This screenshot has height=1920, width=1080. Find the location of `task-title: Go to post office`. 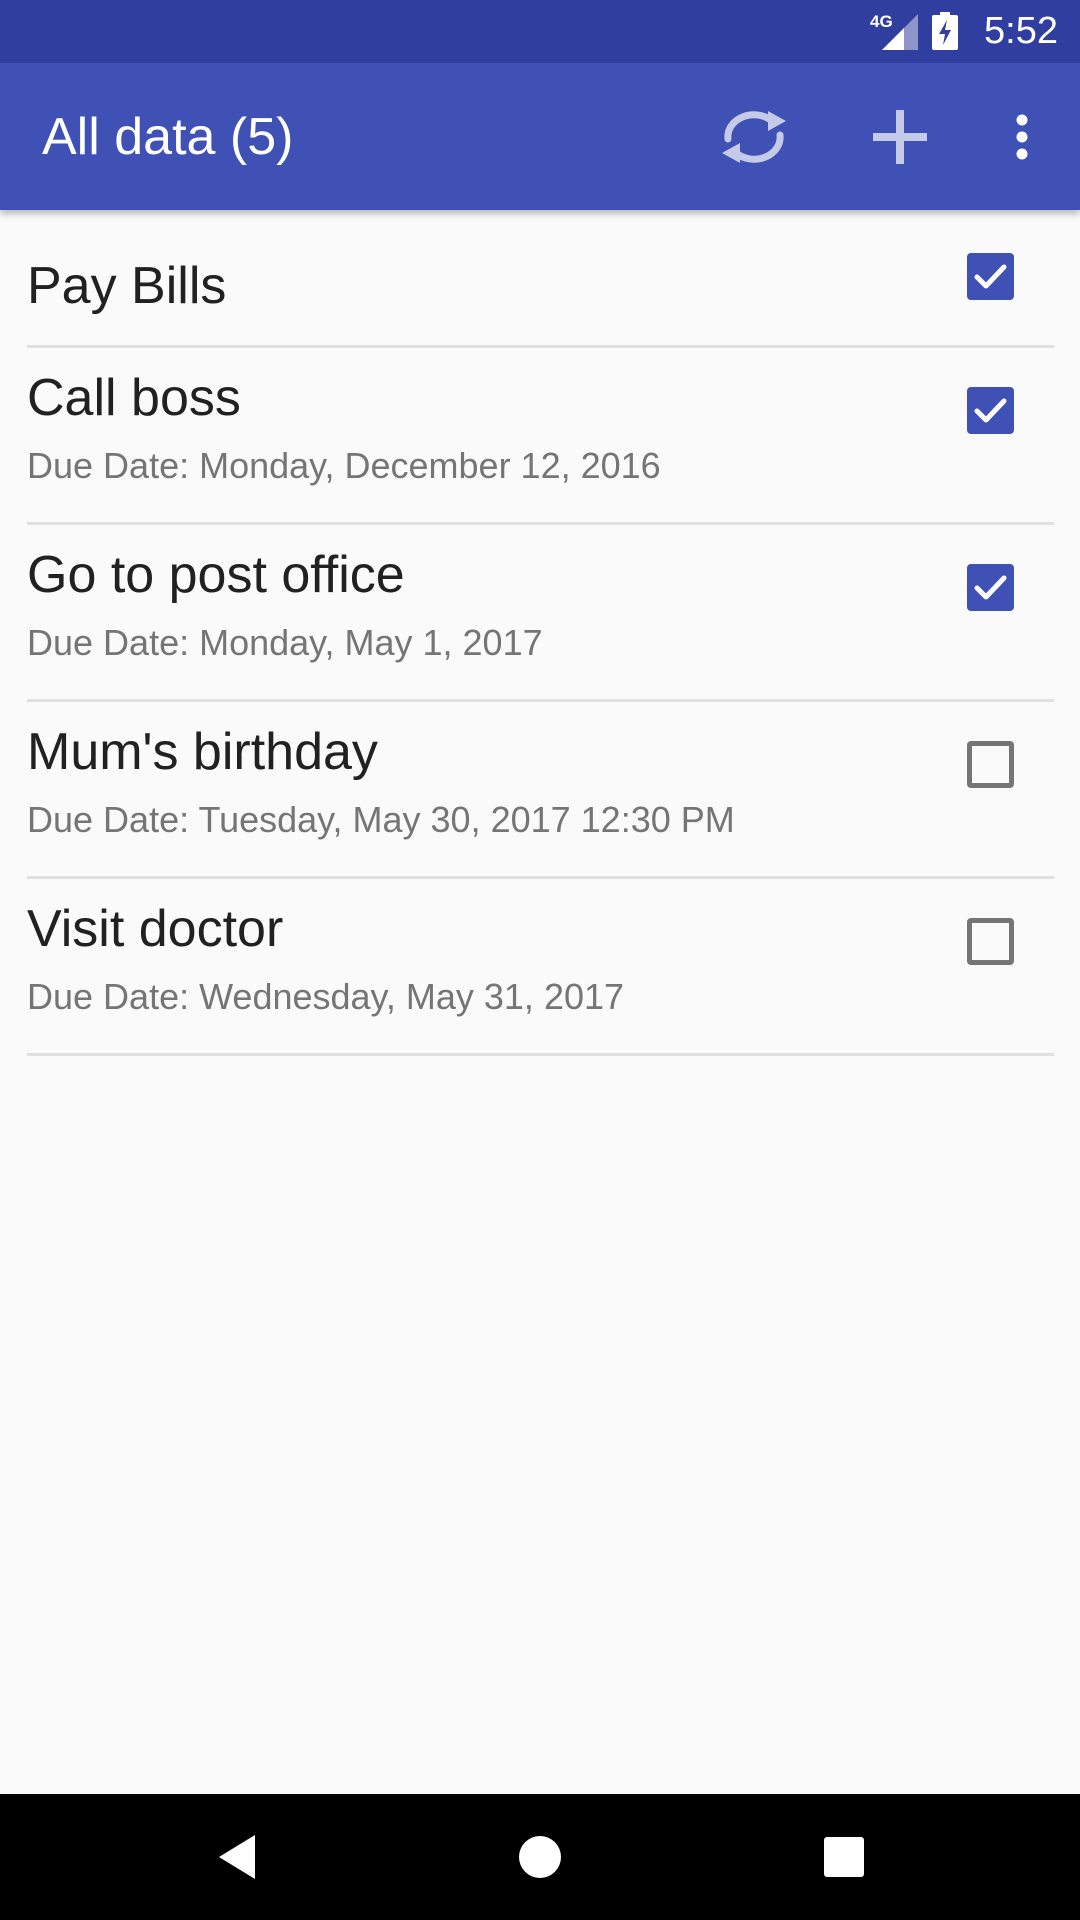

task-title: Go to post office is located at coordinates (216, 575).